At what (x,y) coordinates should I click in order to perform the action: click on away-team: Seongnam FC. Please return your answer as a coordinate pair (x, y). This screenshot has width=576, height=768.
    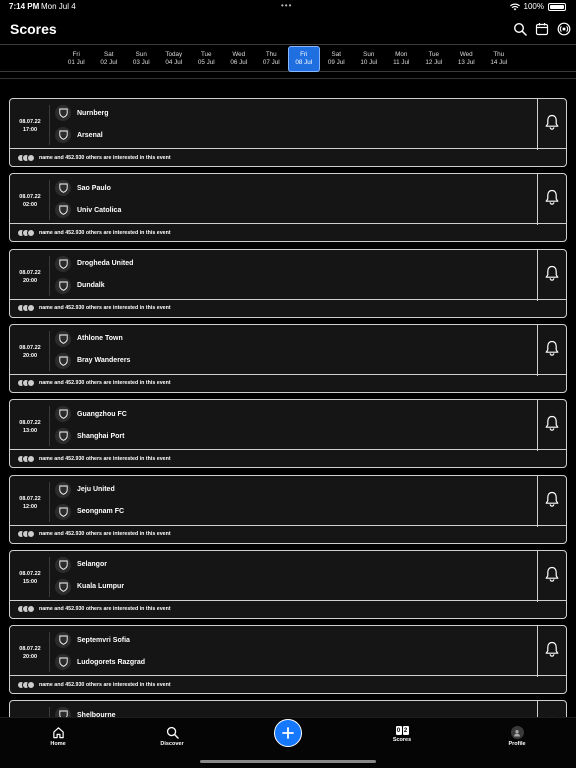
    Looking at the image, I should click on (89, 511).